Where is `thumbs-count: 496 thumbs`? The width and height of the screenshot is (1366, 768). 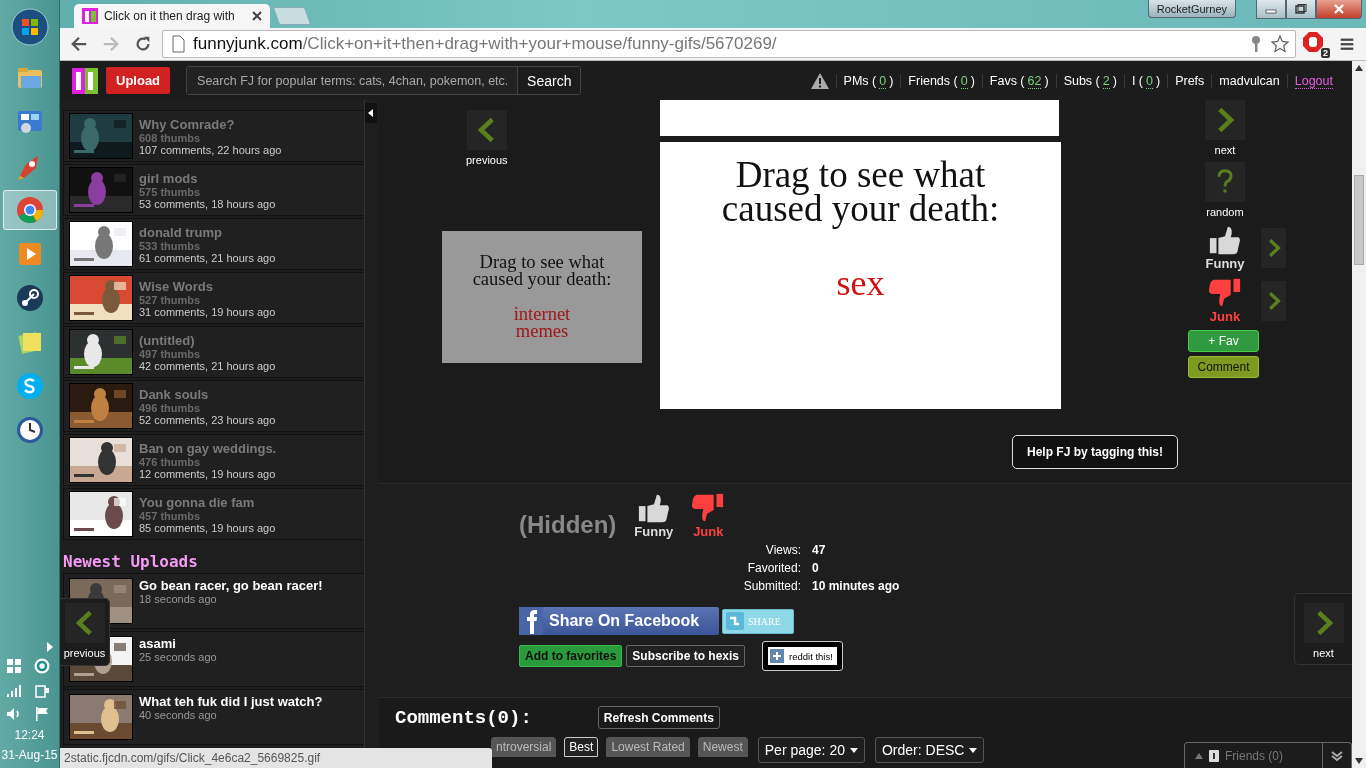 thumbs-count: 496 thumbs is located at coordinates (170, 407).